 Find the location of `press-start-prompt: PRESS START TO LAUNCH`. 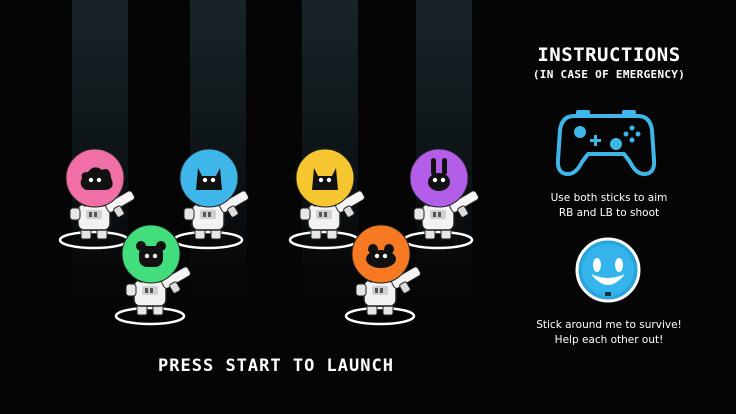

press-start-prompt: PRESS START TO LAUNCH is located at coordinates (276, 366).